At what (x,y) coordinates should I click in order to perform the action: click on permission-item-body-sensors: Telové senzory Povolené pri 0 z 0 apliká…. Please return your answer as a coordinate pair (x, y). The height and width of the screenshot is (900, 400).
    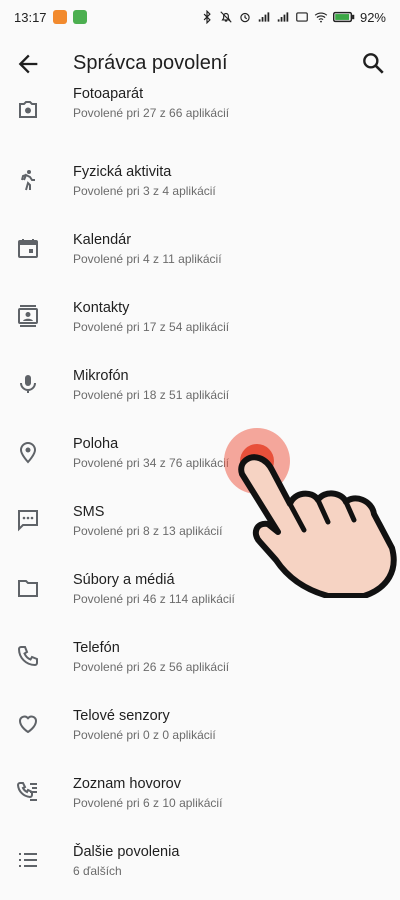
    Looking at the image, I should click on (200, 730).